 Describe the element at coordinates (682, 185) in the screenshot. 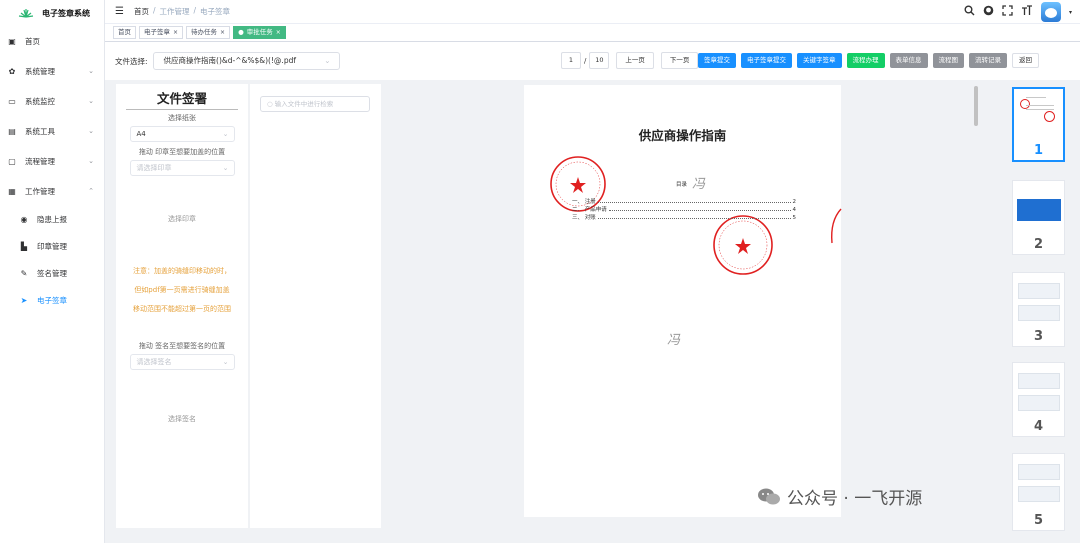

I see `toc-heading: 目录` at that location.